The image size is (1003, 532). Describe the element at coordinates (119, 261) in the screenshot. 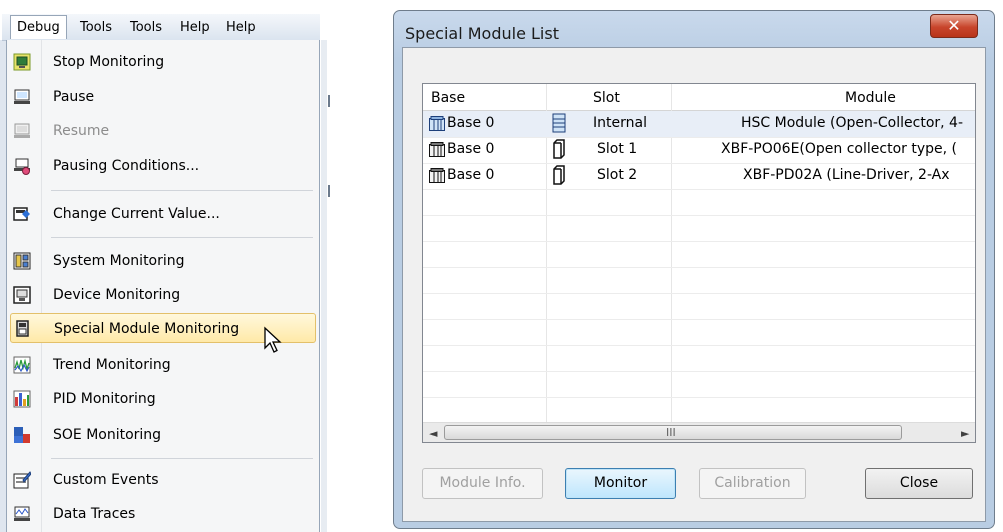

I see `menu-item-label: System Monitoring` at that location.